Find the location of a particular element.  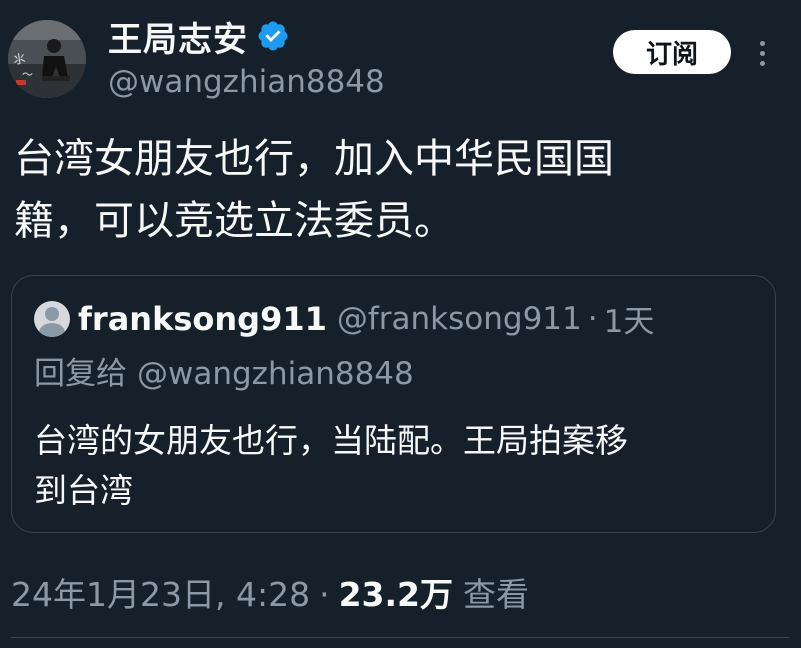

quote-time: 1天 is located at coordinates (629, 318).